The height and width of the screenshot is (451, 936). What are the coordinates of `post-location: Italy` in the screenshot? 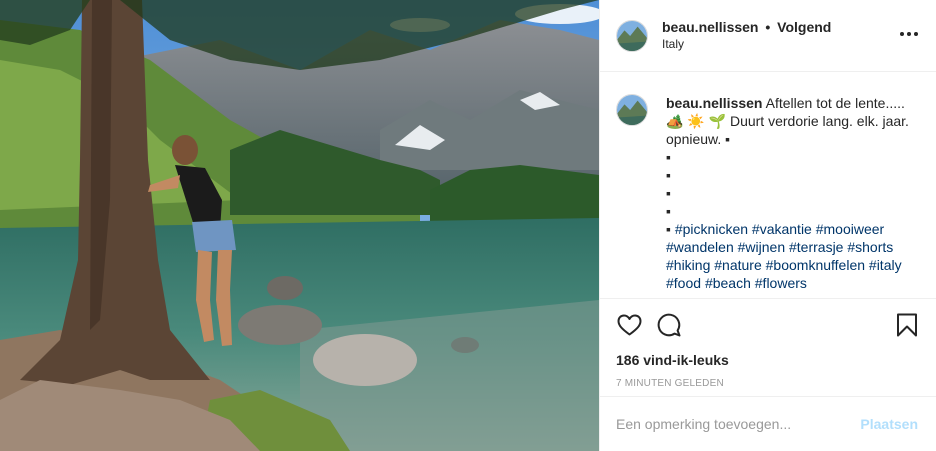 It's located at (746, 44).